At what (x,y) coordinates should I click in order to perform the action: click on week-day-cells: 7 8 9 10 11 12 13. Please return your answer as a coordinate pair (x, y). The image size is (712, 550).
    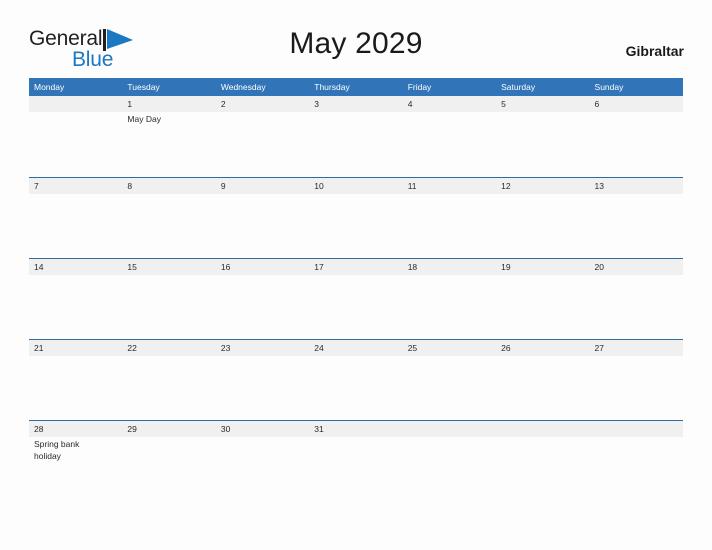
    Looking at the image, I should click on (356, 218).